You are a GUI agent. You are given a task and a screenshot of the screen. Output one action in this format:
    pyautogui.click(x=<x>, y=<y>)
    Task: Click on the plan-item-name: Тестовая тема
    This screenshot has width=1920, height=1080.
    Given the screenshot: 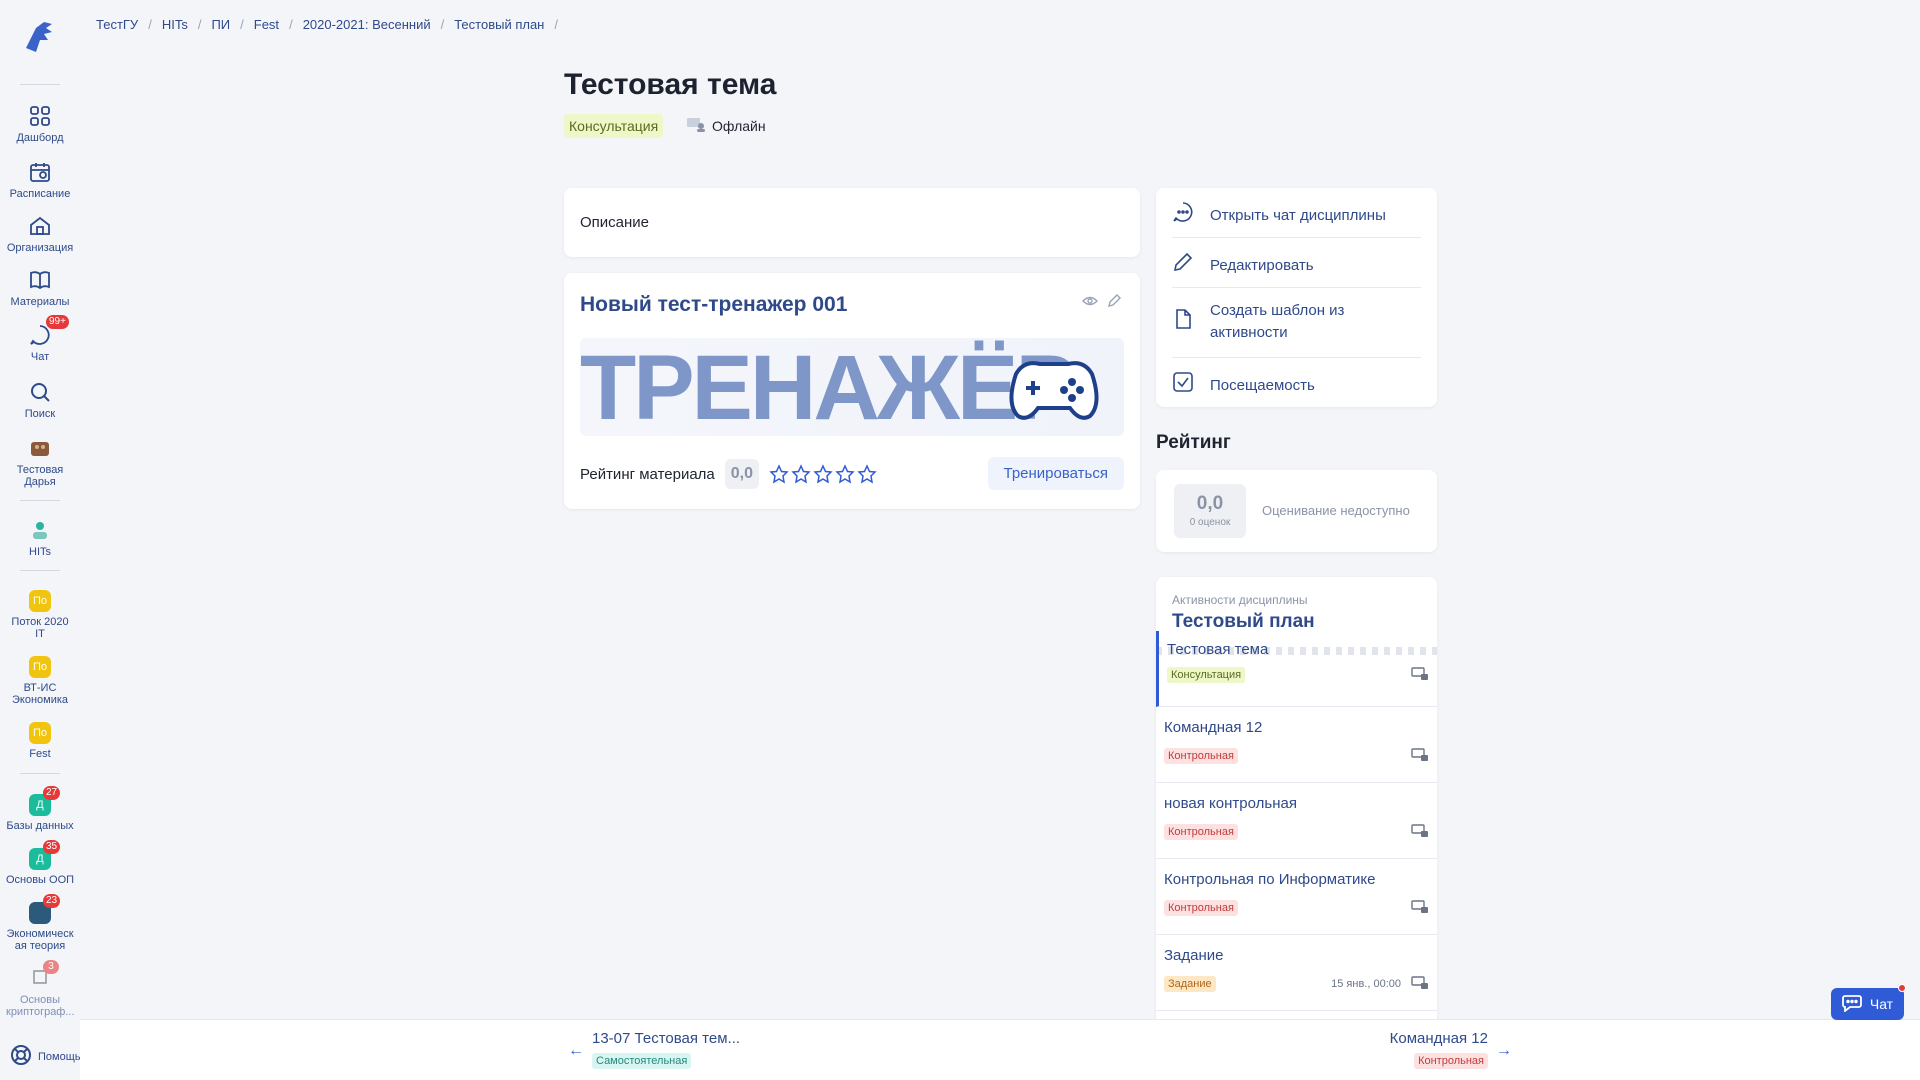 What is the action you would take?
    pyautogui.click(x=1218, y=649)
    